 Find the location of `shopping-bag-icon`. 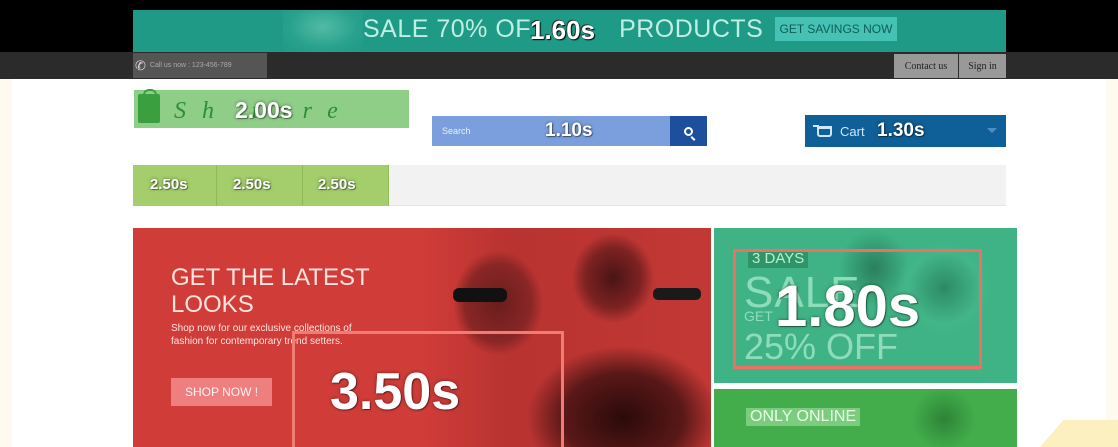

shopping-bag-icon is located at coordinates (149, 106).